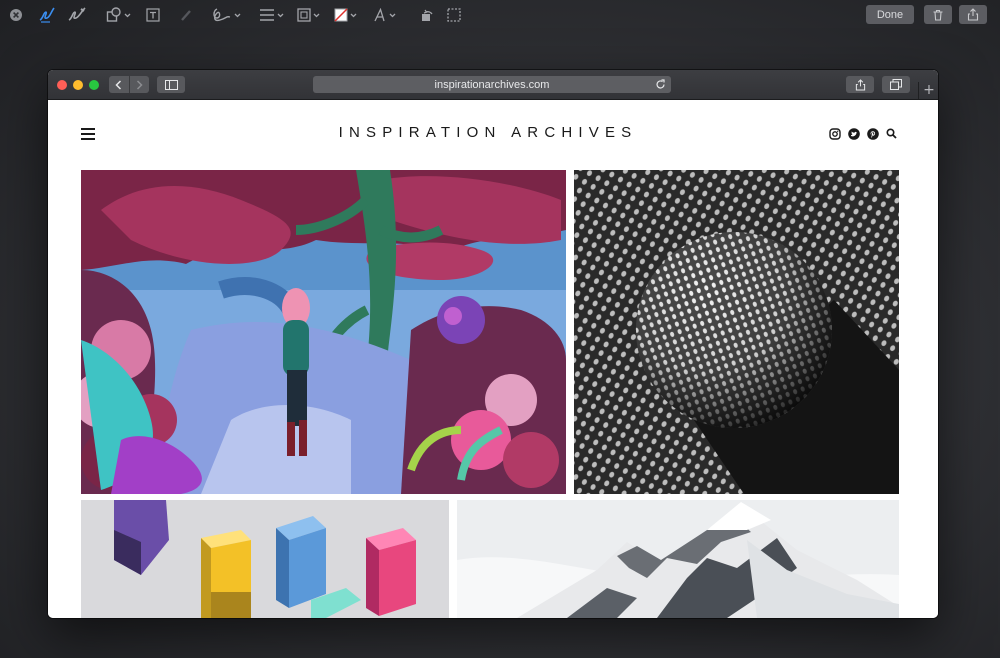  I want to click on done-button: Done, so click(890, 14).